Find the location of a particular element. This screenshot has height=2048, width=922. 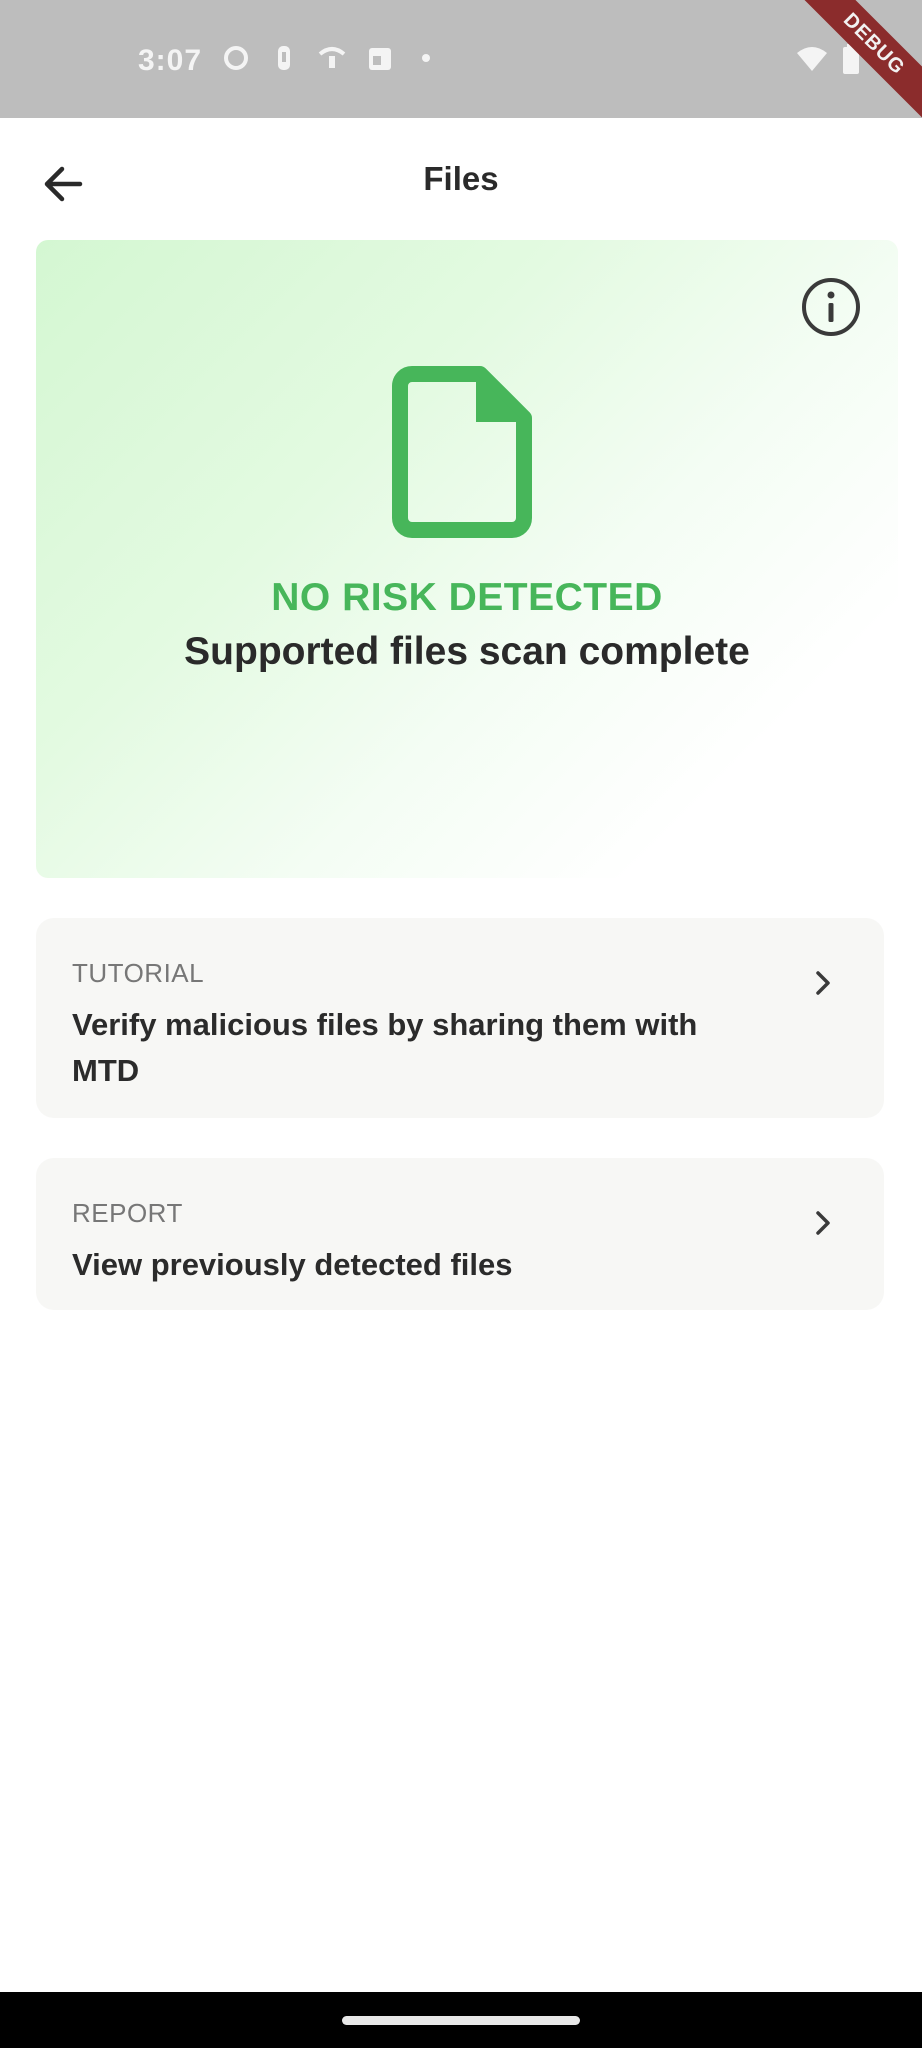

home-indicator is located at coordinates (461, 2020).